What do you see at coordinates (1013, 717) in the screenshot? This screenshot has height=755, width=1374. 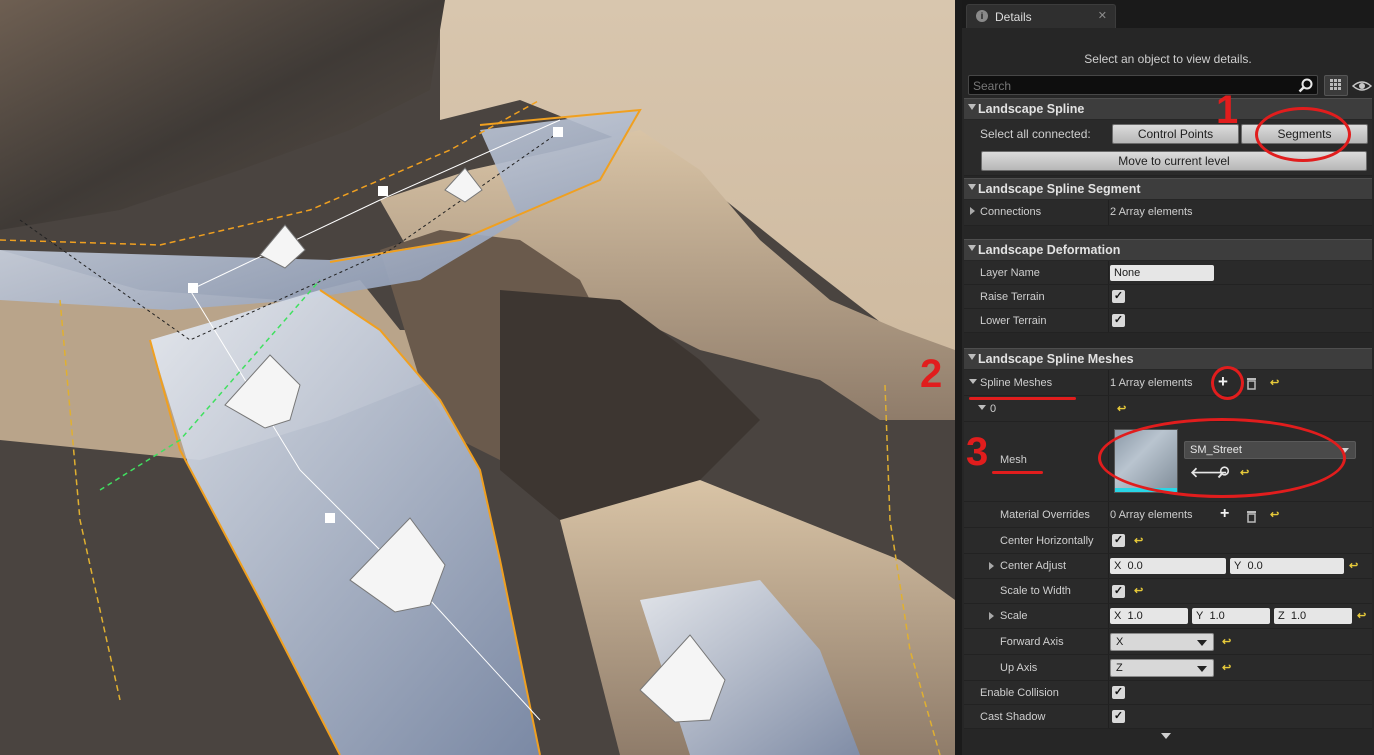 I see `cast-shadow-label: Cast Shadow` at bounding box center [1013, 717].